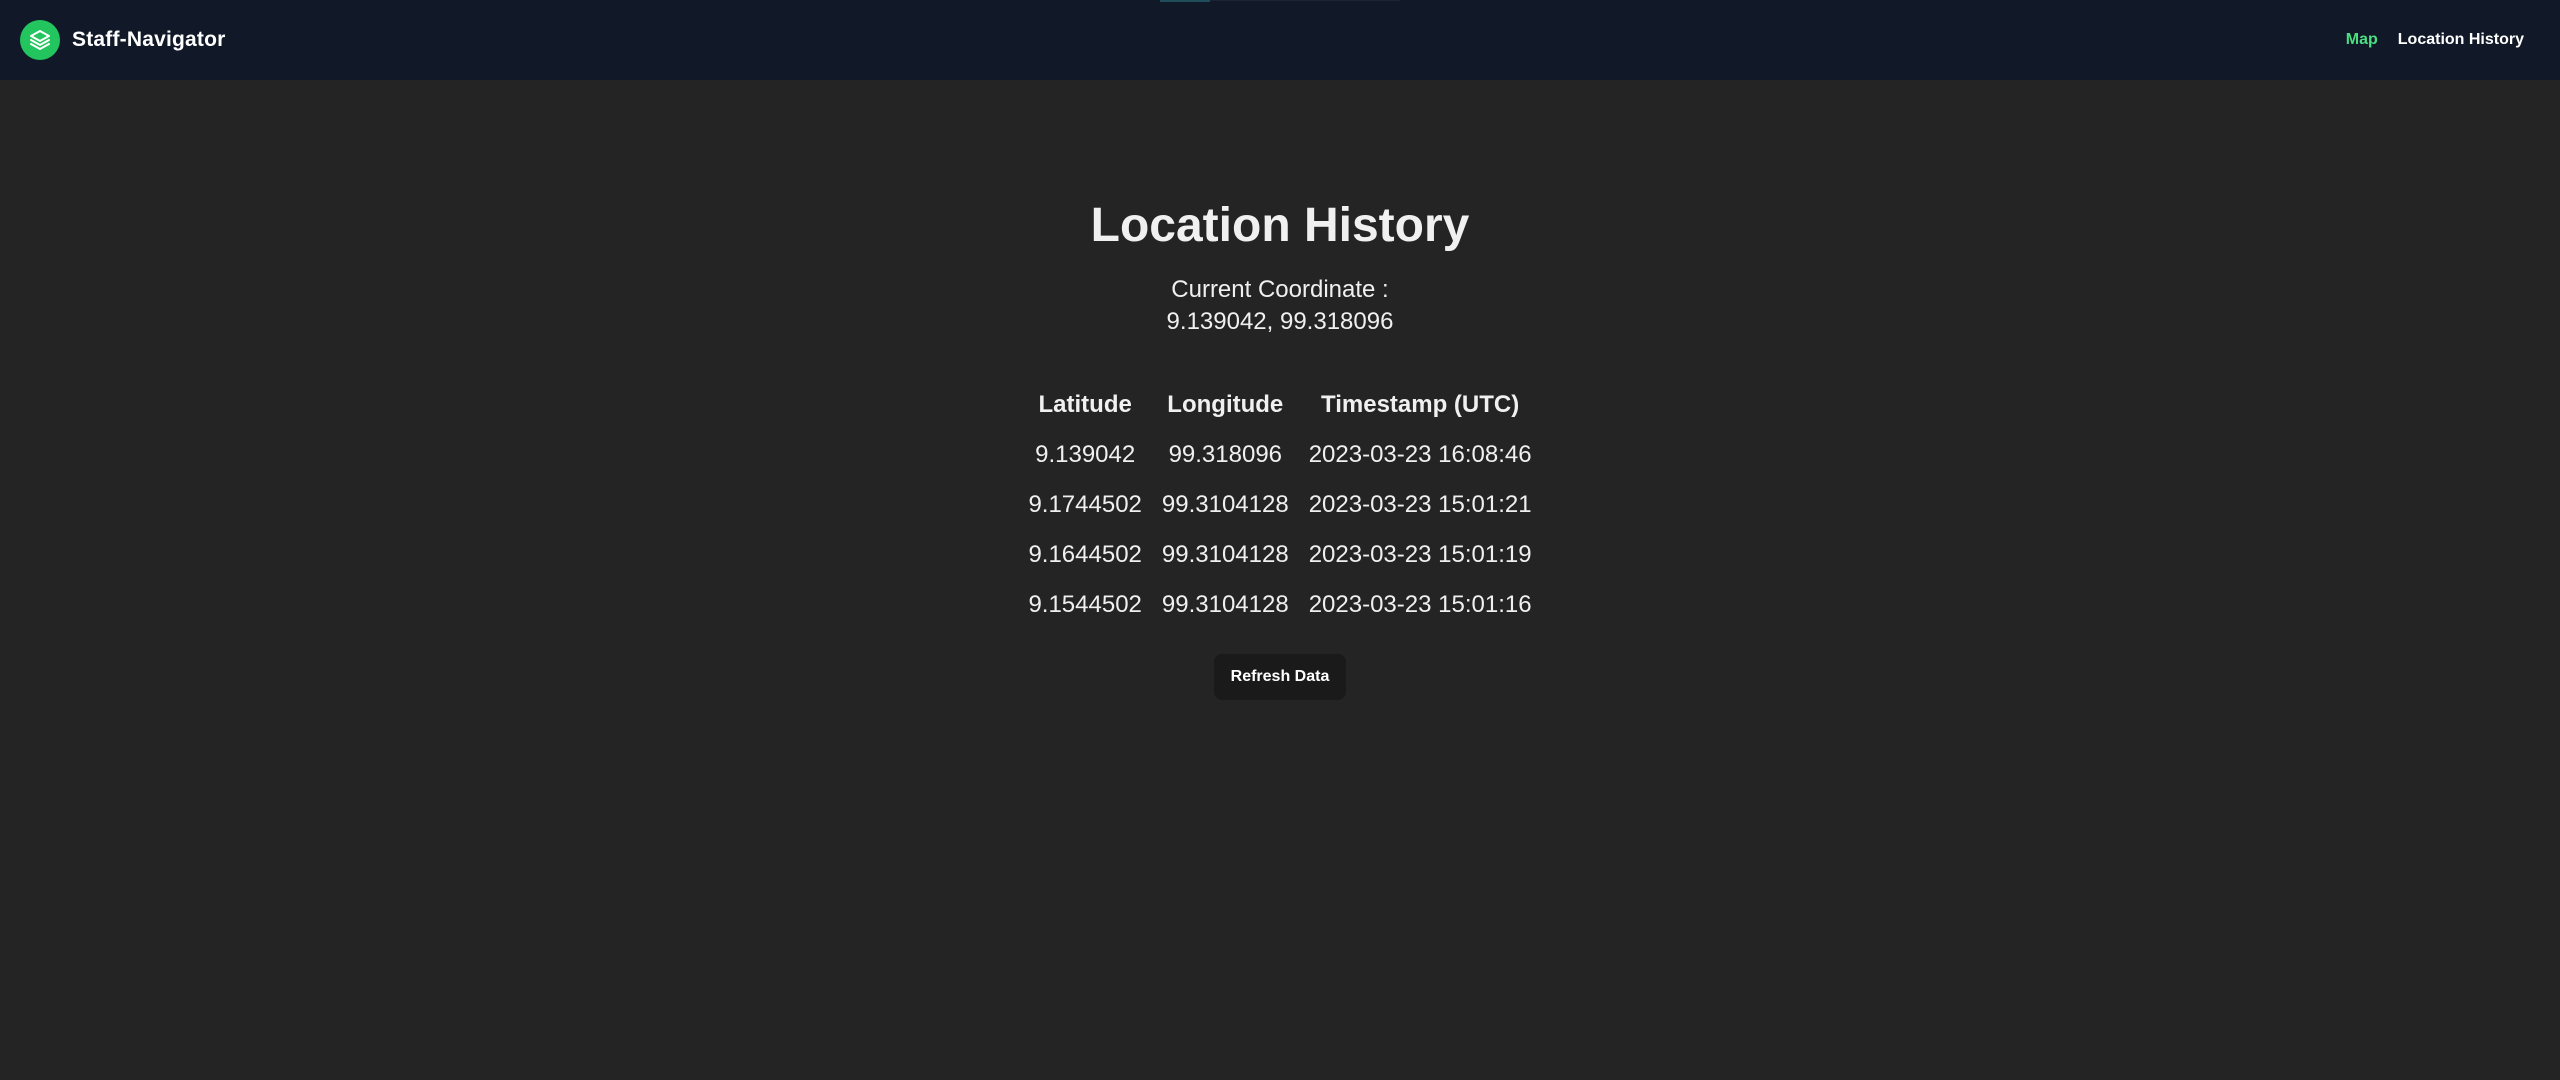 The width and height of the screenshot is (2560, 1080). Describe the element at coordinates (1225, 454) in the screenshot. I see `longitude-cell: 99.318096` at that location.